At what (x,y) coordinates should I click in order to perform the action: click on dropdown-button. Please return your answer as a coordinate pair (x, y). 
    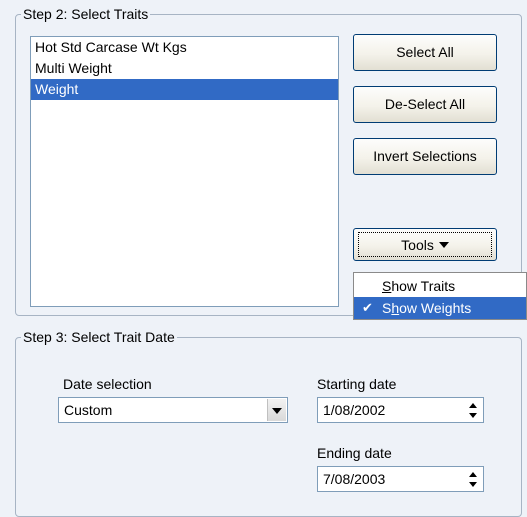
    Looking at the image, I should click on (276, 410).